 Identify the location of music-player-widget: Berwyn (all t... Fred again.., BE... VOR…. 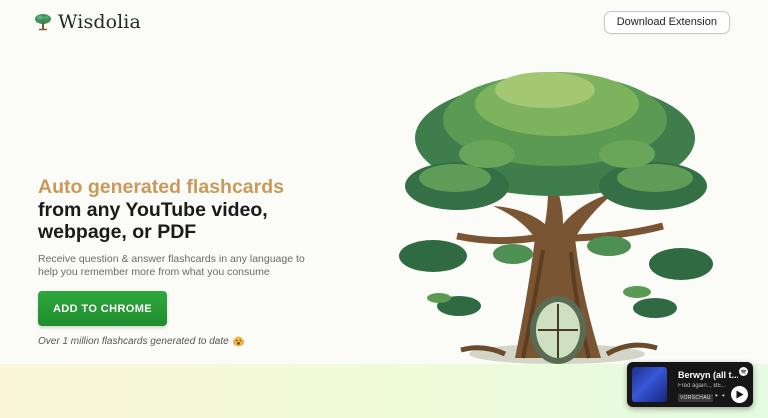
(690, 384).